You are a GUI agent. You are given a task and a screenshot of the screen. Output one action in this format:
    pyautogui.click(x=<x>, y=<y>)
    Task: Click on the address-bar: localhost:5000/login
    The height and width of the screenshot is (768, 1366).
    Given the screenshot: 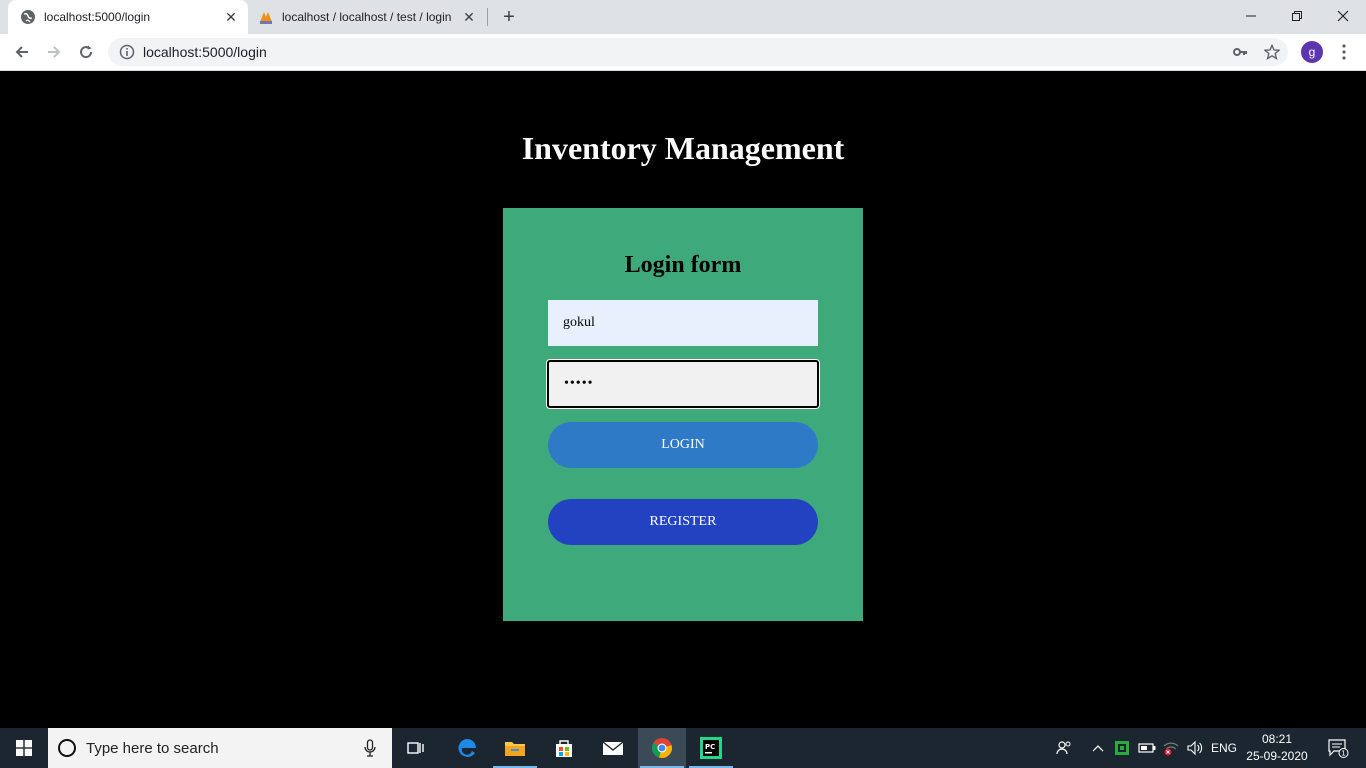 What is the action you would take?
    pyautogui.click(x=698, y=52)
    